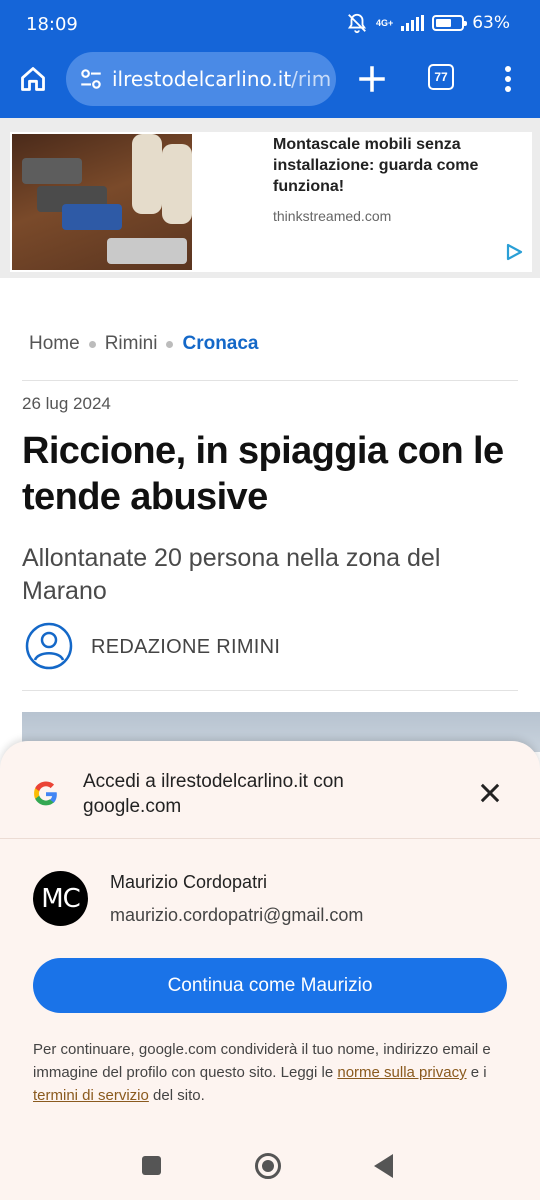  What do you see at coordinates (91, 1095) in the screenshot?
I see `terms-of-service-link: termini di servizio` at bounding box center [91, 1095].